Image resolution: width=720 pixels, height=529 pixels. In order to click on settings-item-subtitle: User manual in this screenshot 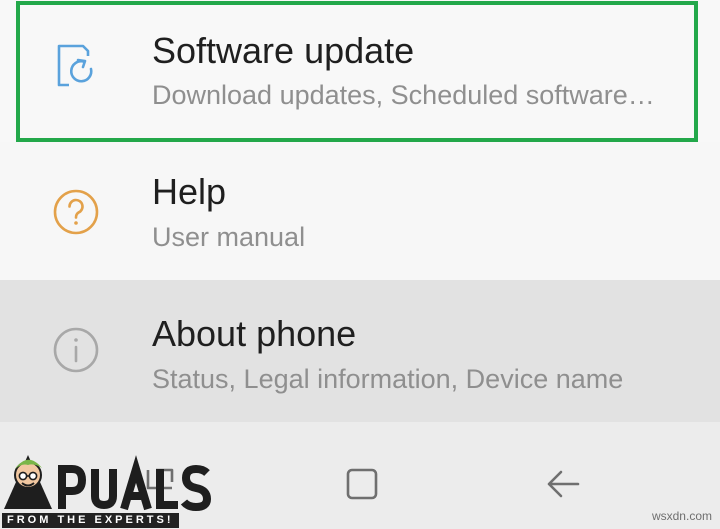, I will do `click(229, 237)`.